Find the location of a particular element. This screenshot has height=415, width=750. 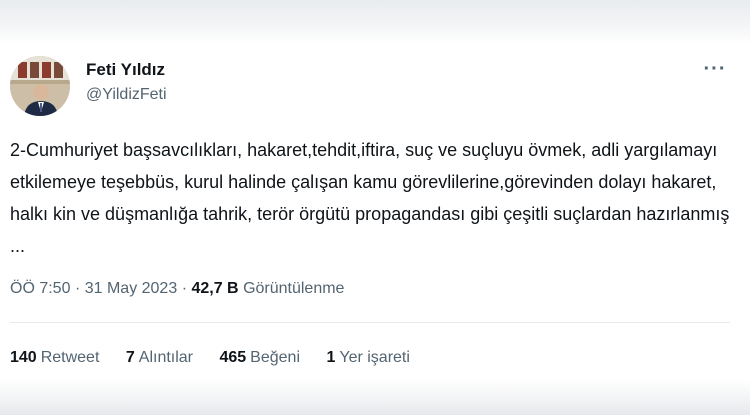

retweets-stat: 140 Retweet is located at coordinates (54, 358).